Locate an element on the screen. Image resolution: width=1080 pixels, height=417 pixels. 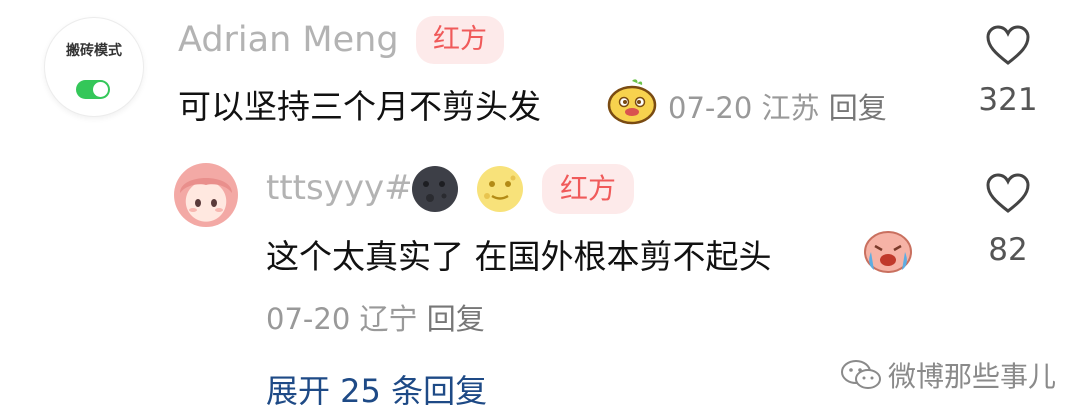
pear-emoji is located at coordinates (632, 102).